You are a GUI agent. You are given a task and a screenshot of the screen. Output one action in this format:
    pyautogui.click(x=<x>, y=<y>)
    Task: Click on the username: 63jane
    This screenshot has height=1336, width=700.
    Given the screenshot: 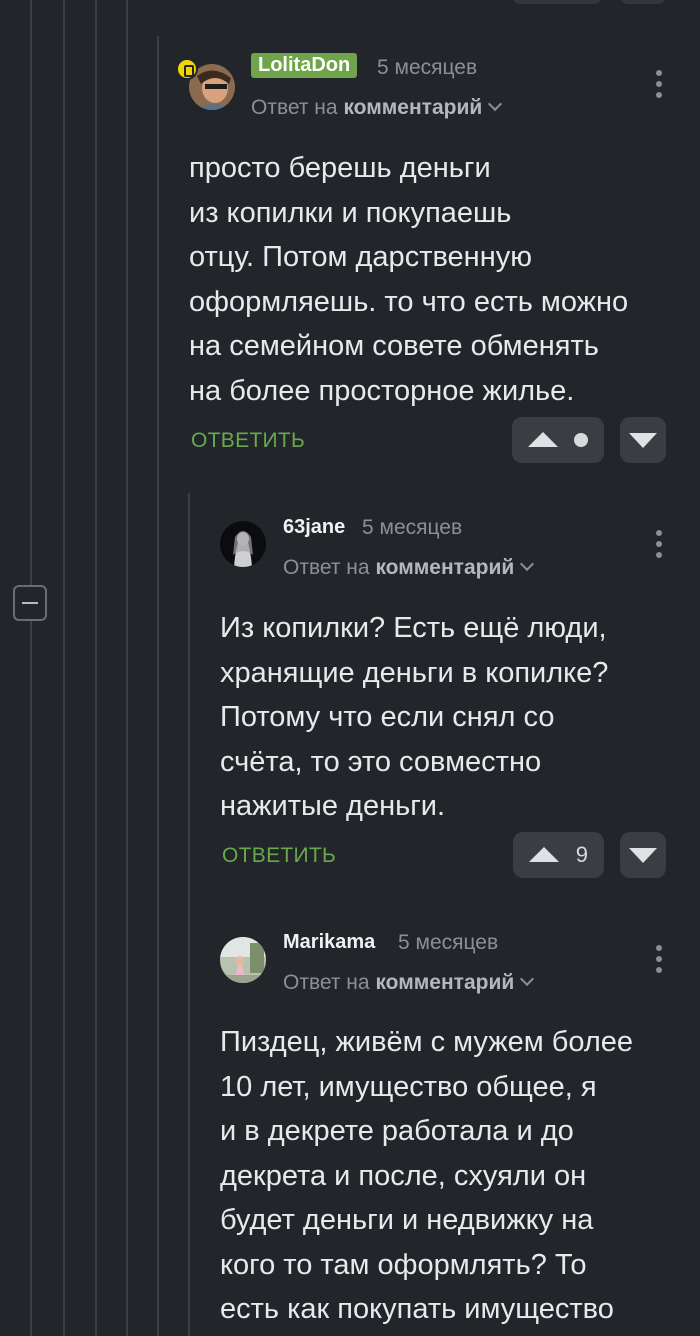 What is the action you would take?
    pyautogui.click(x=314, y=527)
    